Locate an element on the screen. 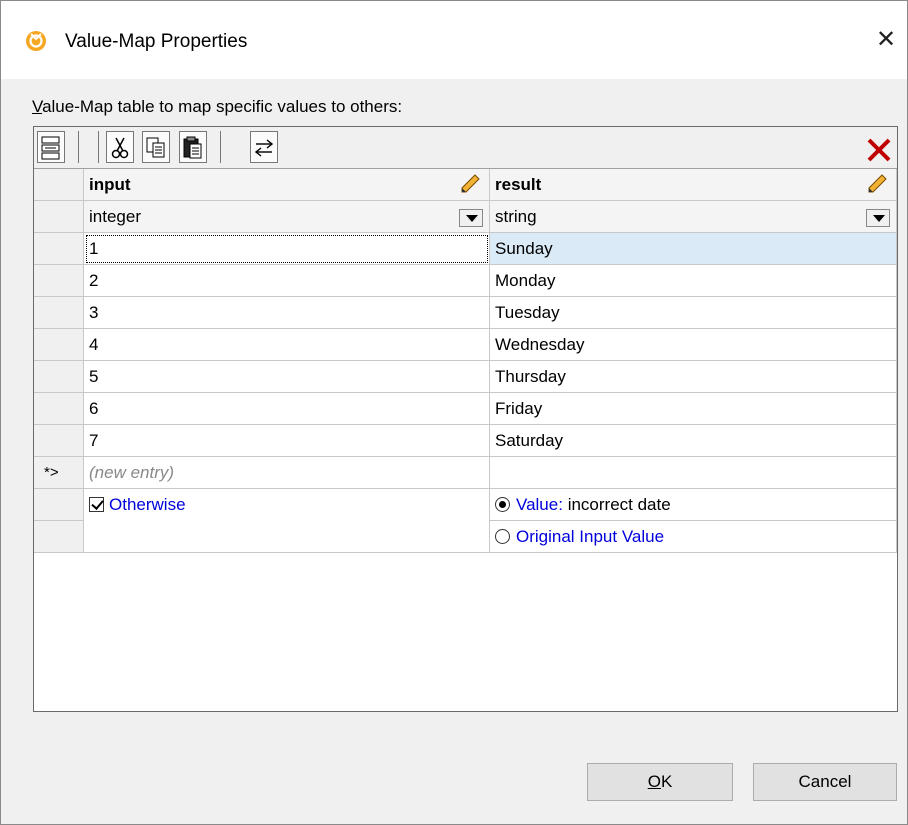  value-radio is located at coordinates (502, 504).